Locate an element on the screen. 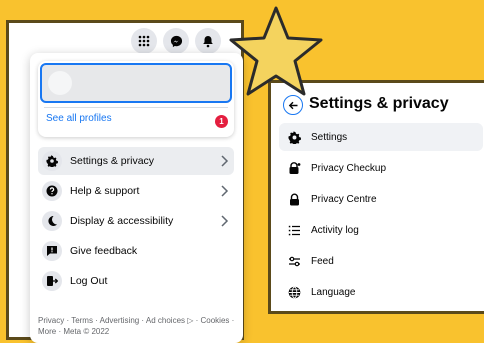 The height and width of the screenshot is (343, 484). profile-card: See all profiles 1 is located at coordinates (136, 99).